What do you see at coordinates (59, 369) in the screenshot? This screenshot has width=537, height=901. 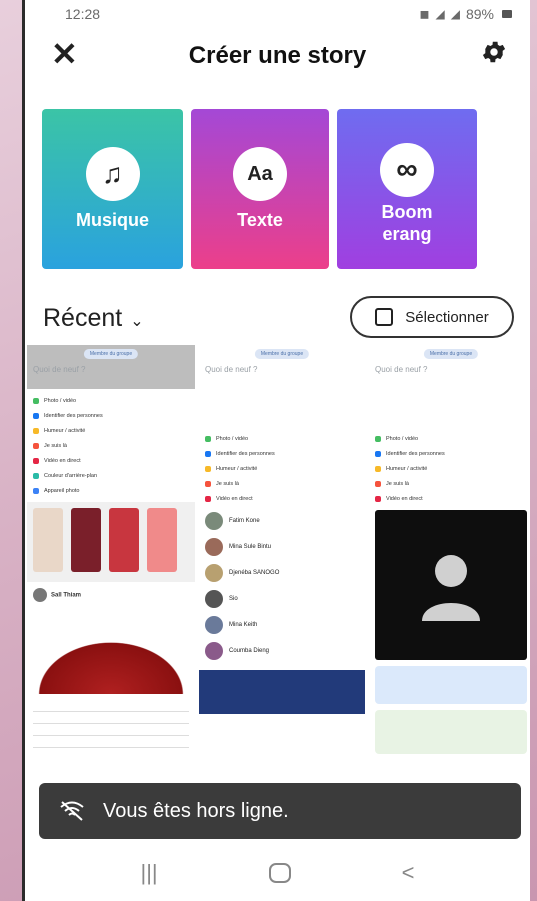 I see `post-placeholder: Quoi de neuf ?` at bounding box center [59, 369].